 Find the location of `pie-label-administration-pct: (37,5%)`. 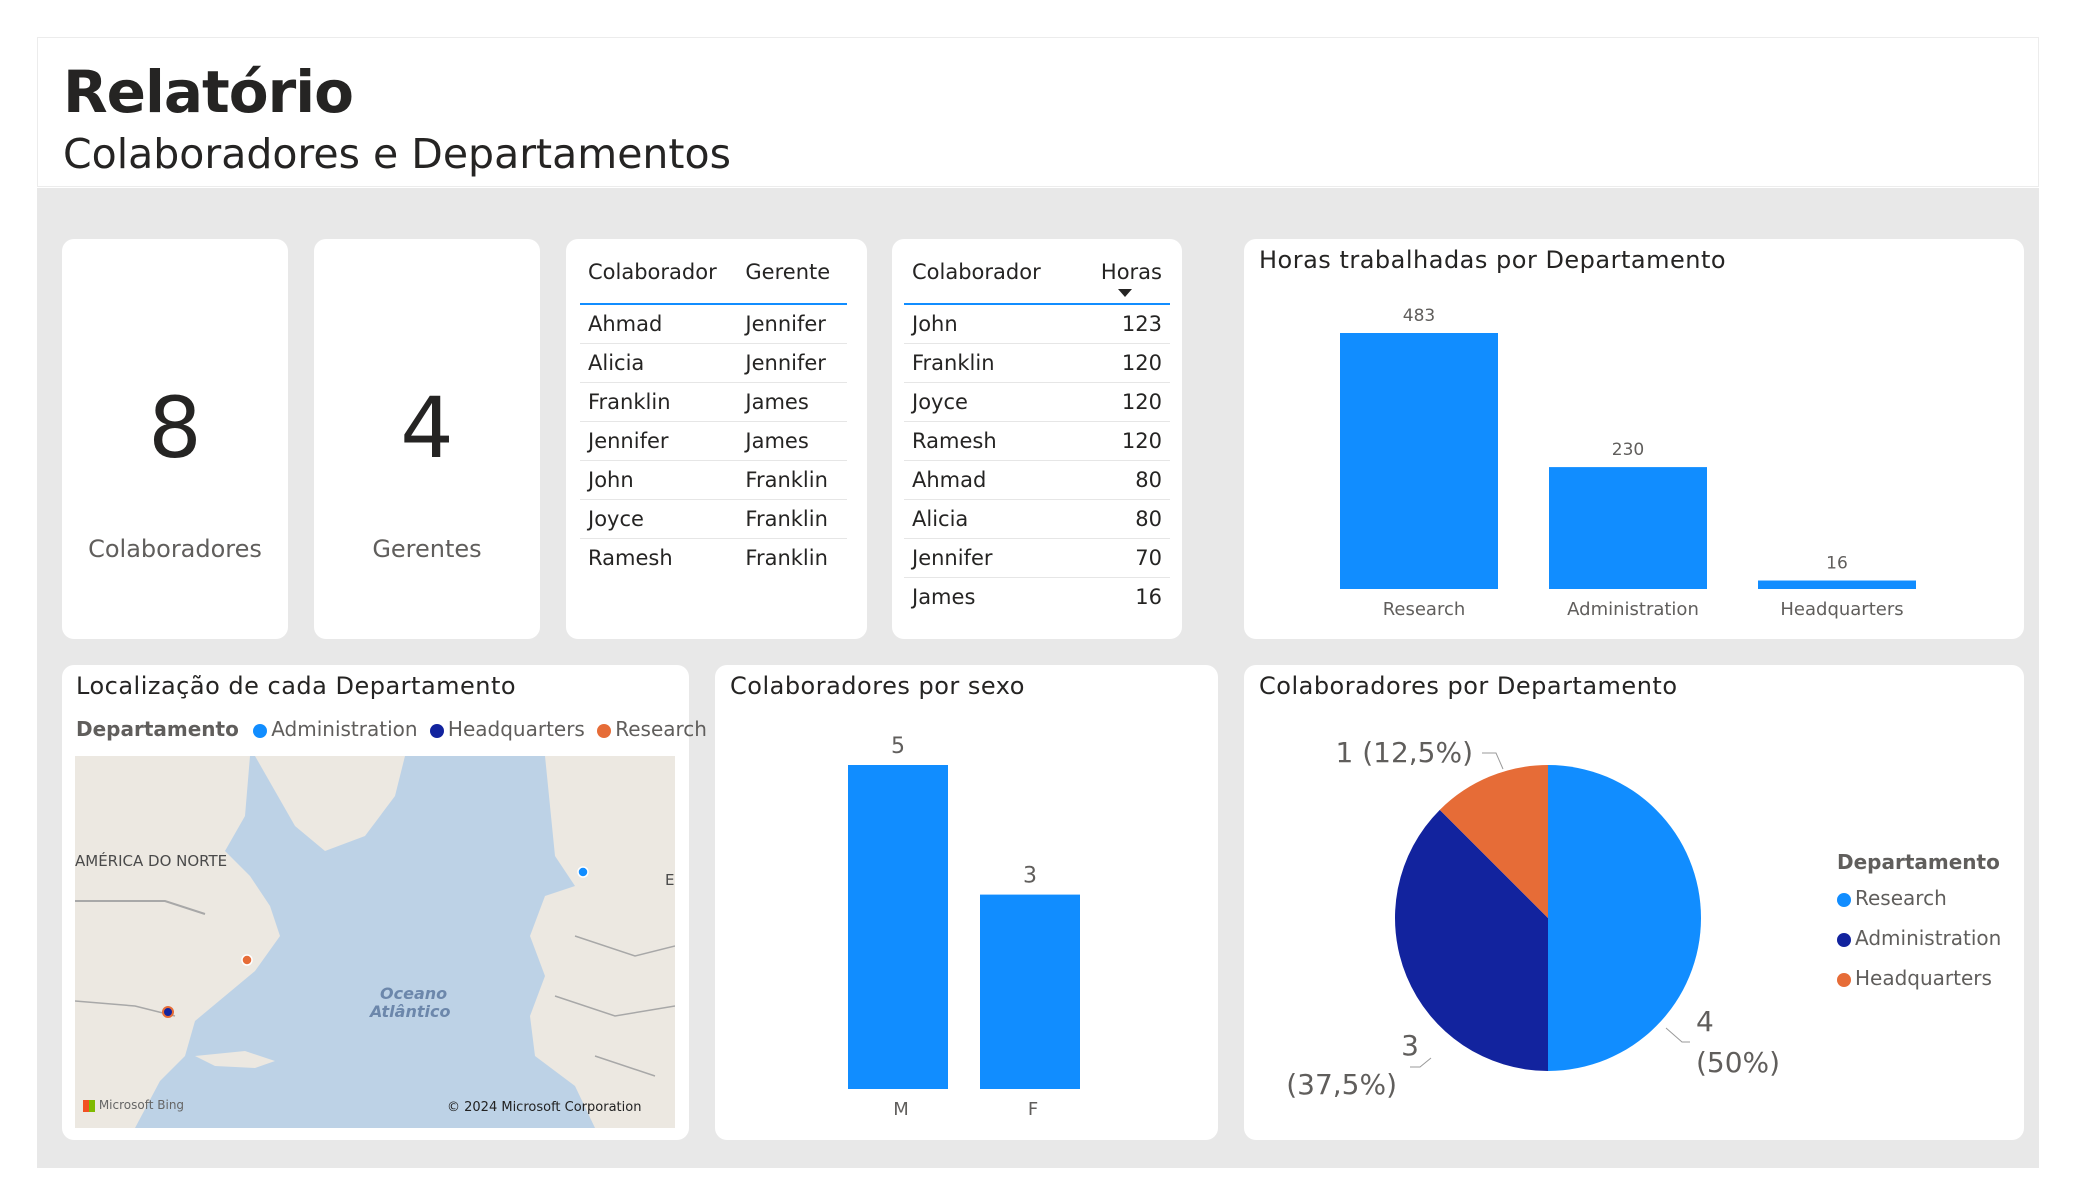

pie-label-administration-pct: (37,5%) is located at coordinates (1341, 1084).